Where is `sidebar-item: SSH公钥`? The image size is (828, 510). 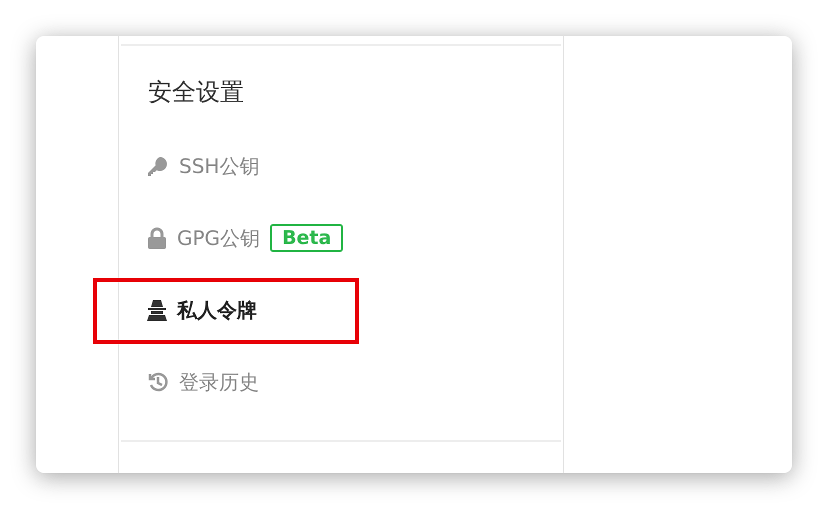
sidebar-item: SSH公钥 is located at coordinates (203, 166).